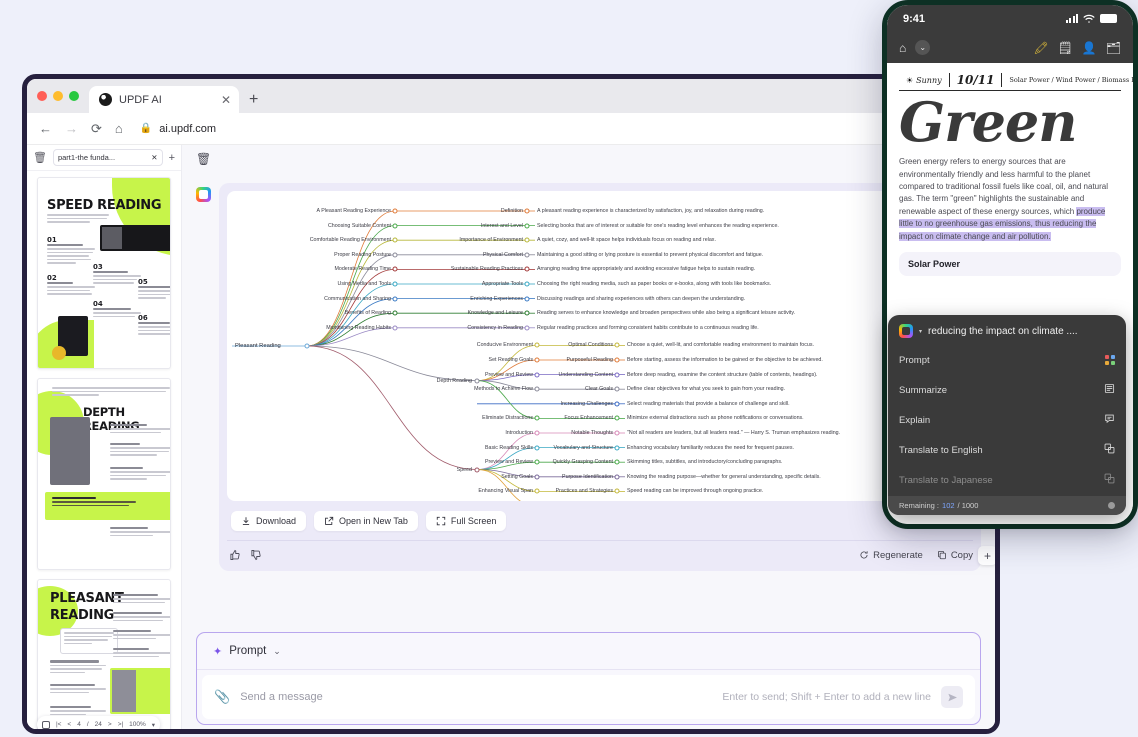 The image size is (1138, 737). Describe the element at coordinates (1111, 505) in the screenshot. I see `info-icon` at that location.